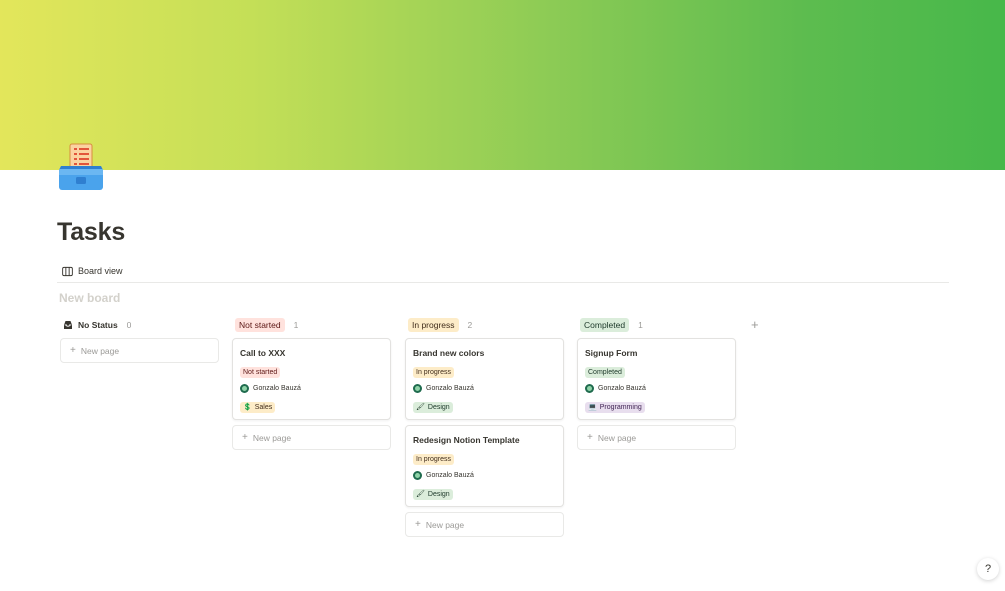  I want to click on column-status-pill: Not started, so click(260, 325).